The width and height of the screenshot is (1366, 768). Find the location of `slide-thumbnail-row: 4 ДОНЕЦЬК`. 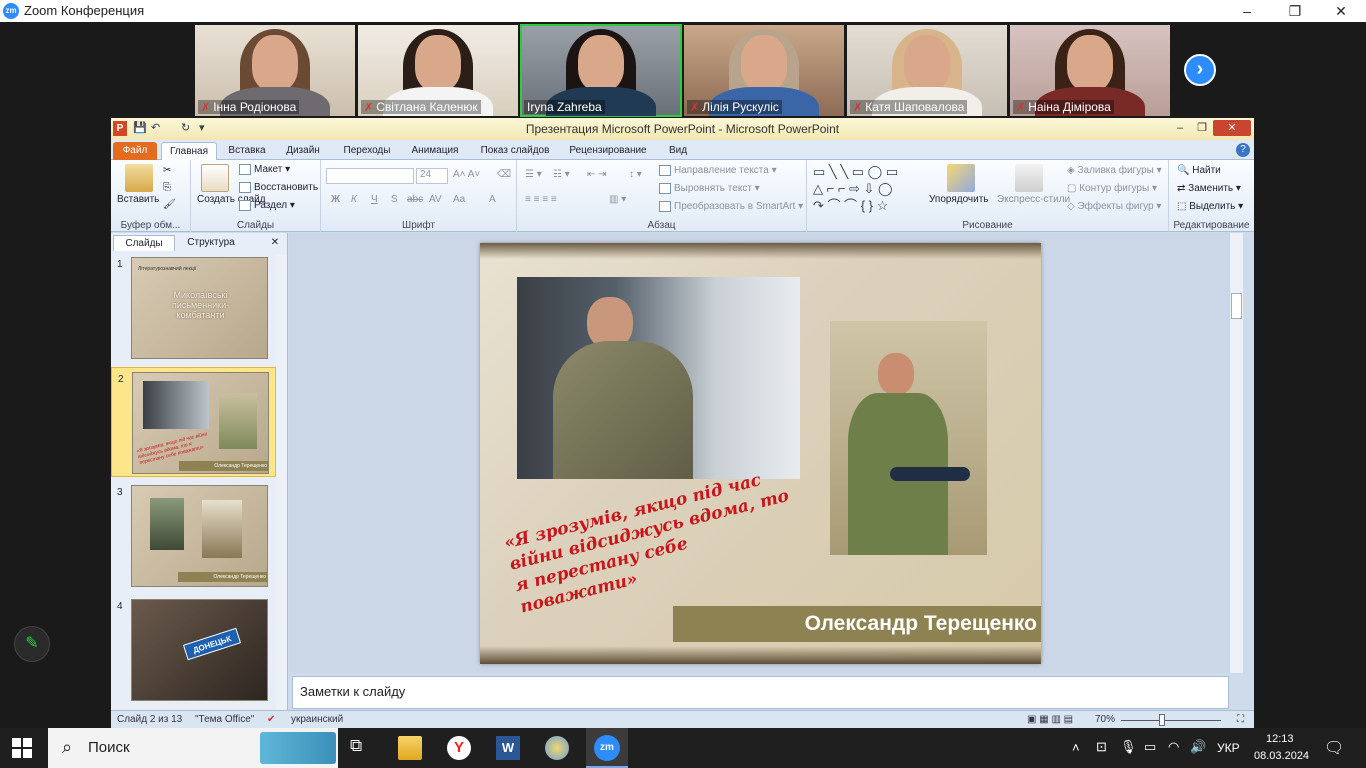

slide-thumbnail-row: 4 ДОНЕЦЬК is located at coordinates (193, 650).